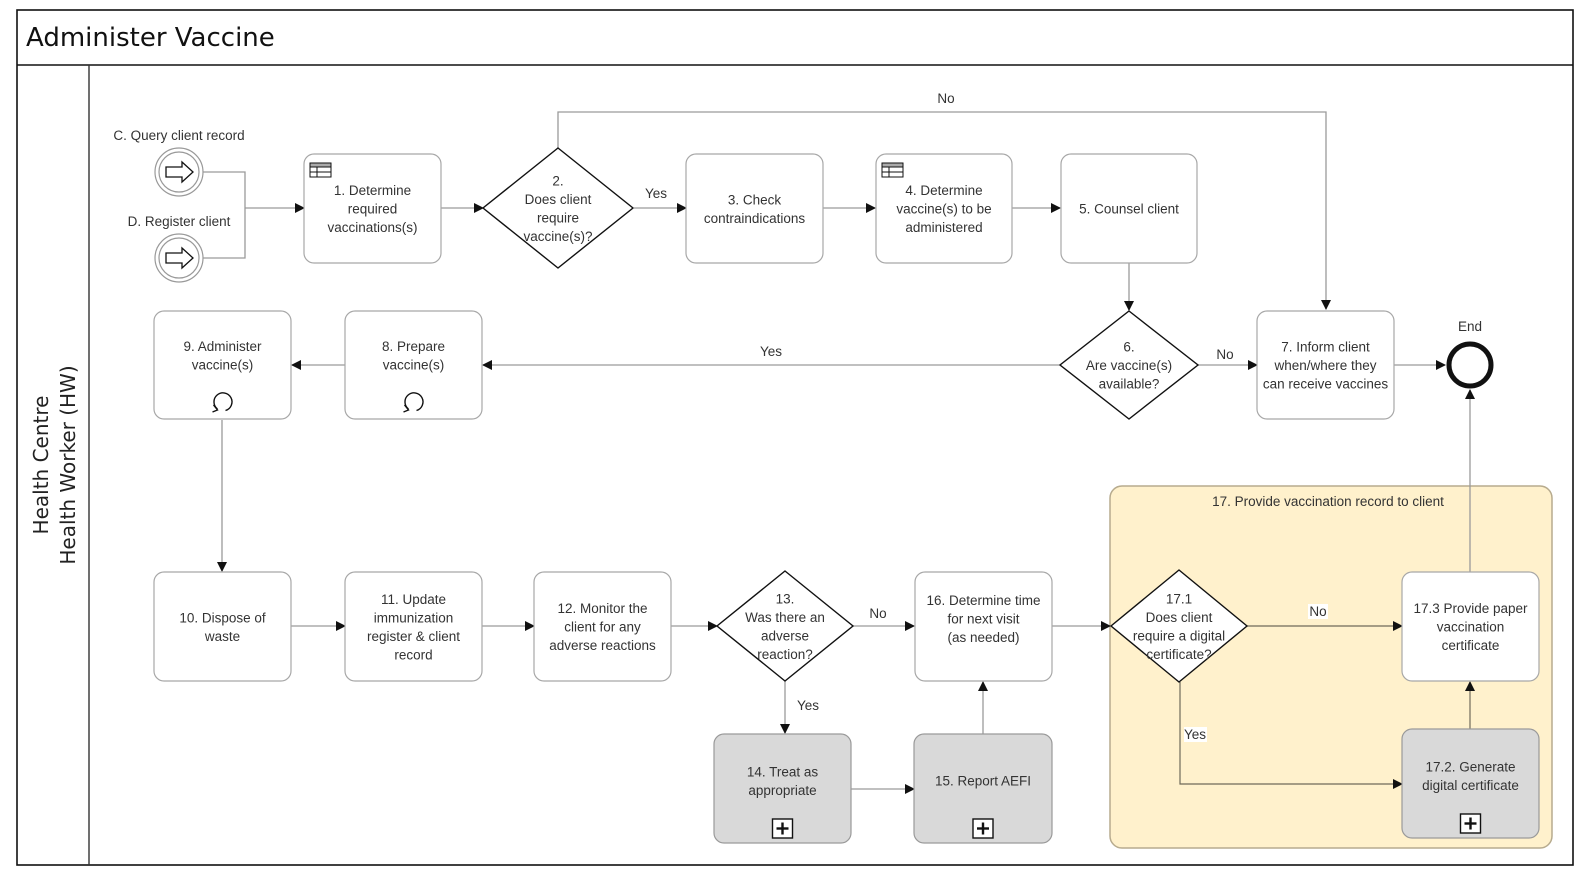  Describe the element at coordinates (178, 135) in the screenshot. I see `start-event-label: C. Query client record` at that location.